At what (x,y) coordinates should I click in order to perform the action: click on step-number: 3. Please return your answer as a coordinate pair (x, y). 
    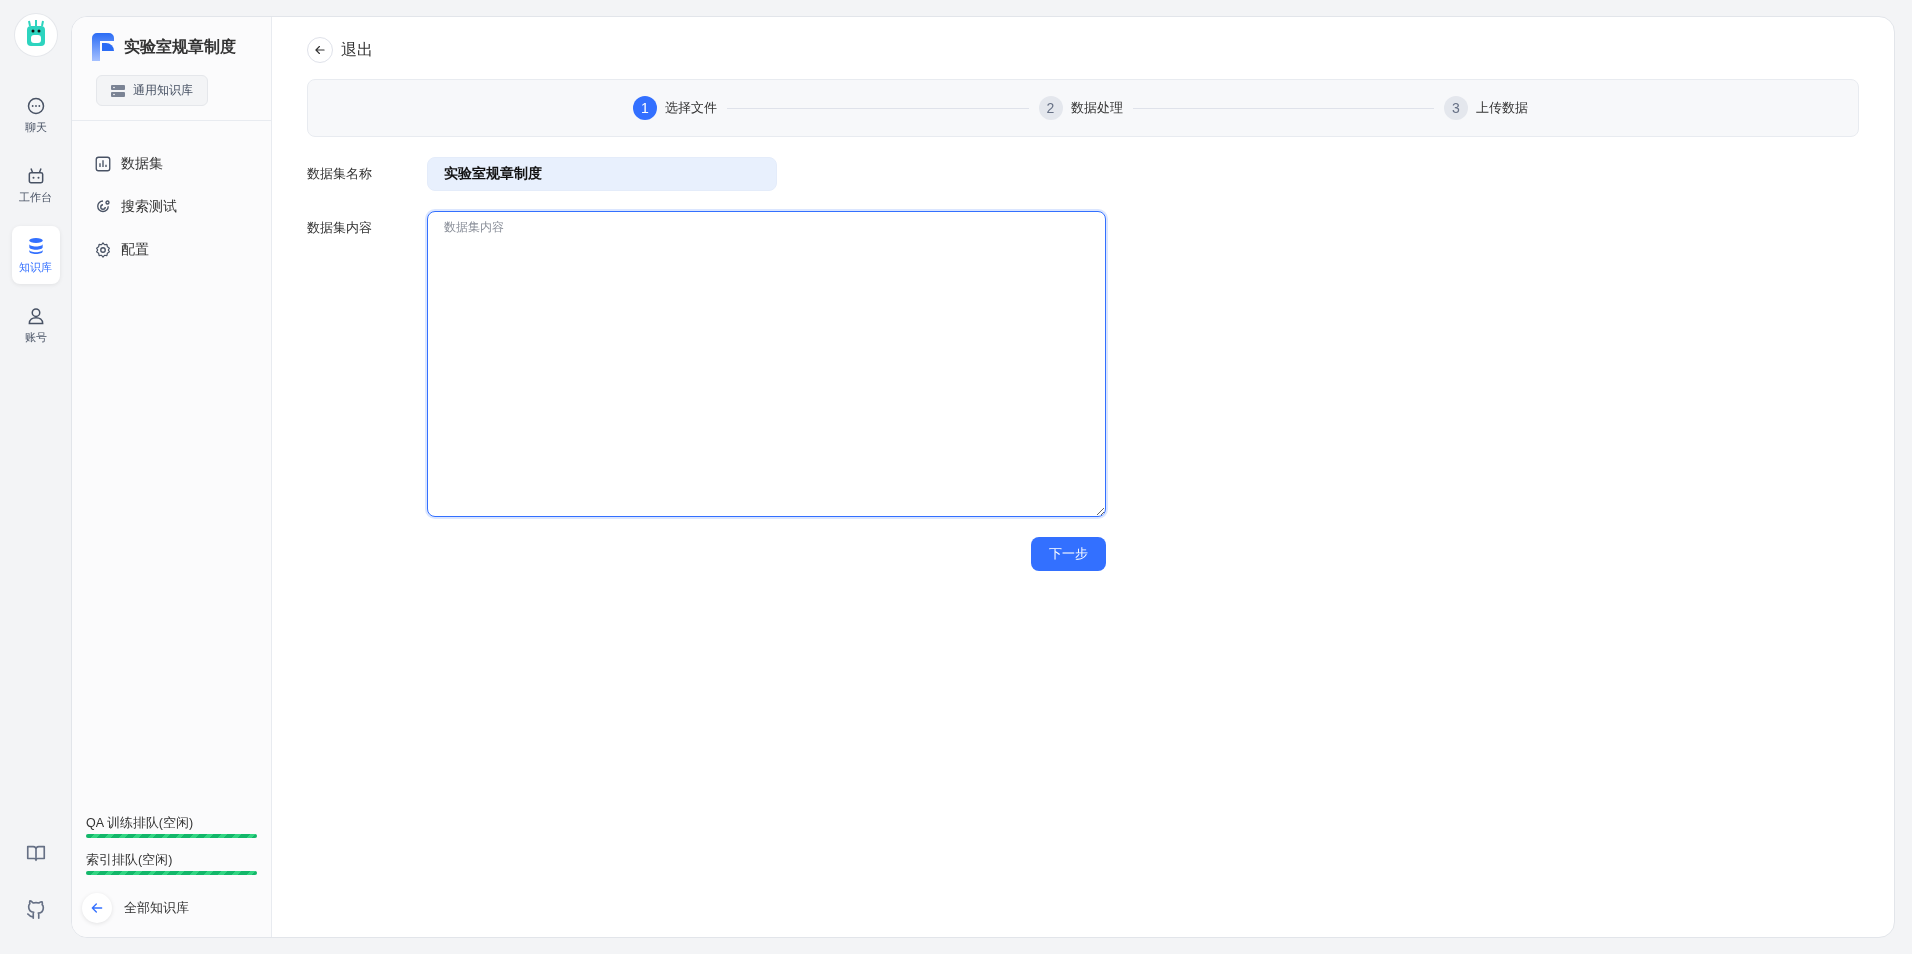
    Looking at the image, I should click on (1456, 108).